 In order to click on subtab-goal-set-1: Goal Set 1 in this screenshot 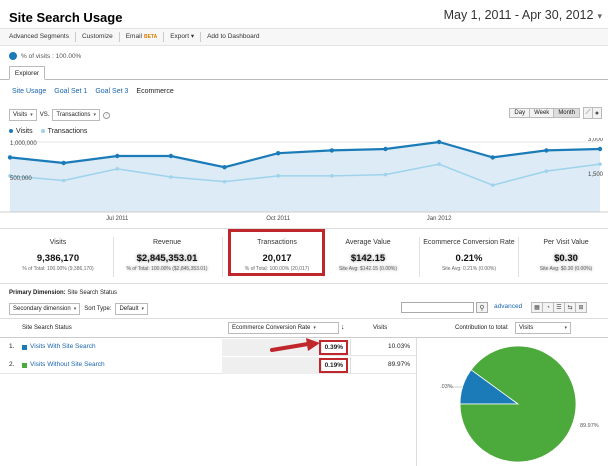, I will do `click(70, 91)`.